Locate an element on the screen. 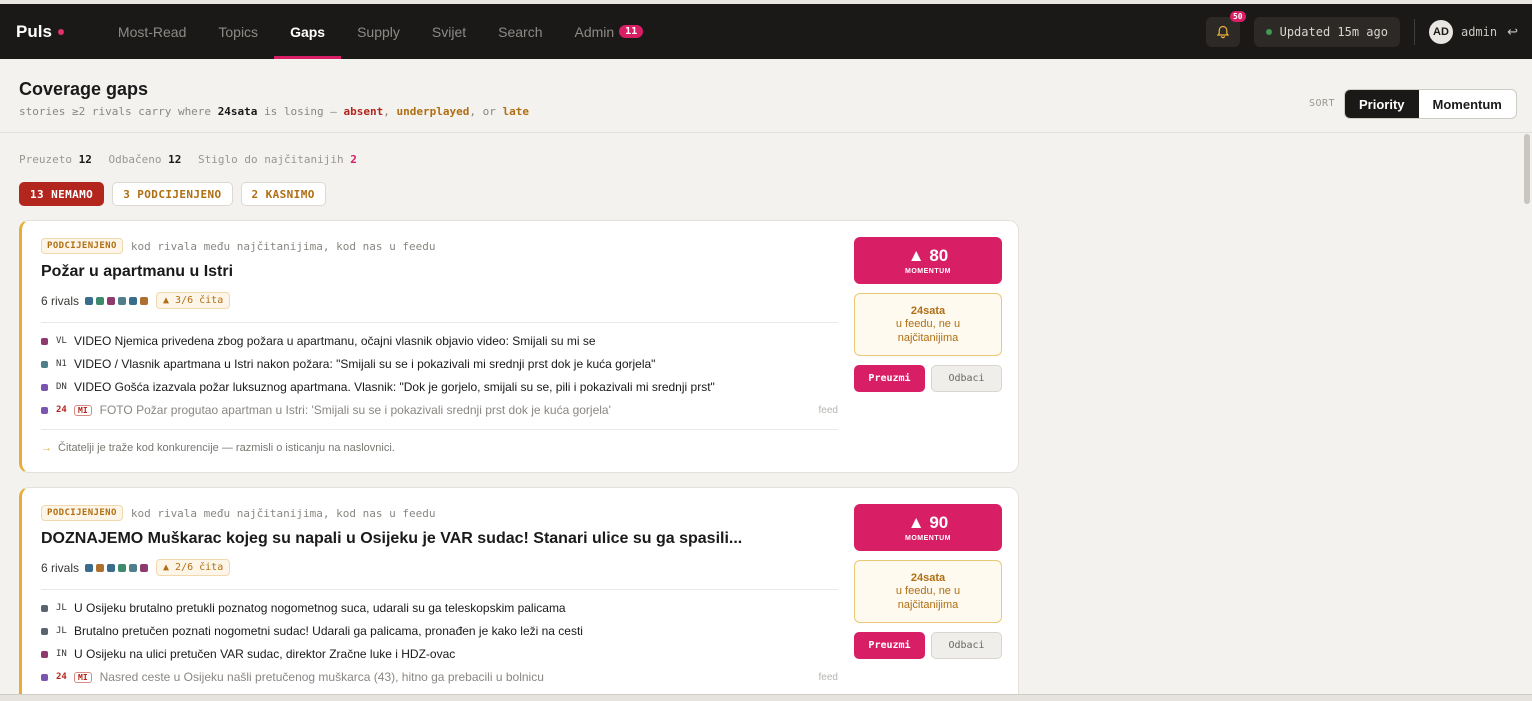 Image resolution: width=1532 pixels, height=701 pixels. scrollbar is located at coordinates (1527, 414).